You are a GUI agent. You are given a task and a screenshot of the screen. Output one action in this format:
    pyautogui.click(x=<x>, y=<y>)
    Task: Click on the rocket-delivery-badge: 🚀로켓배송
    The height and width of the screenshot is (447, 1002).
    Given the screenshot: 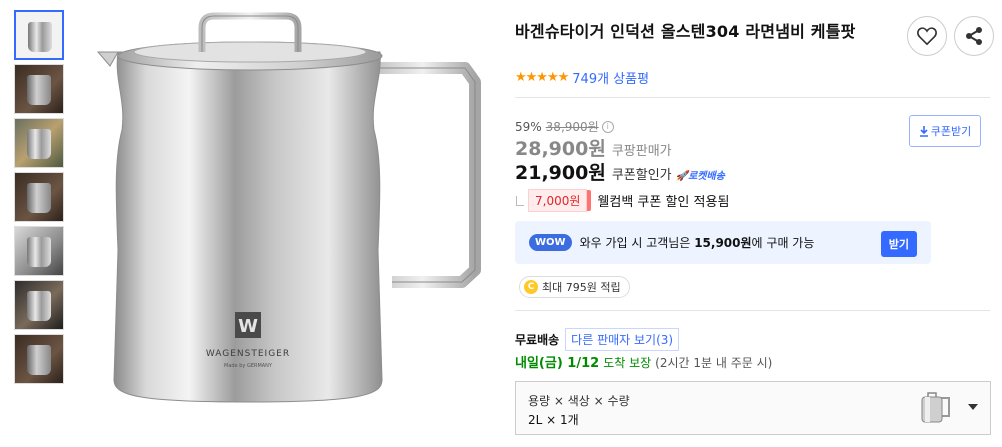 What is the action you would take?
    pyautogui.click(x=700, y=176)
    